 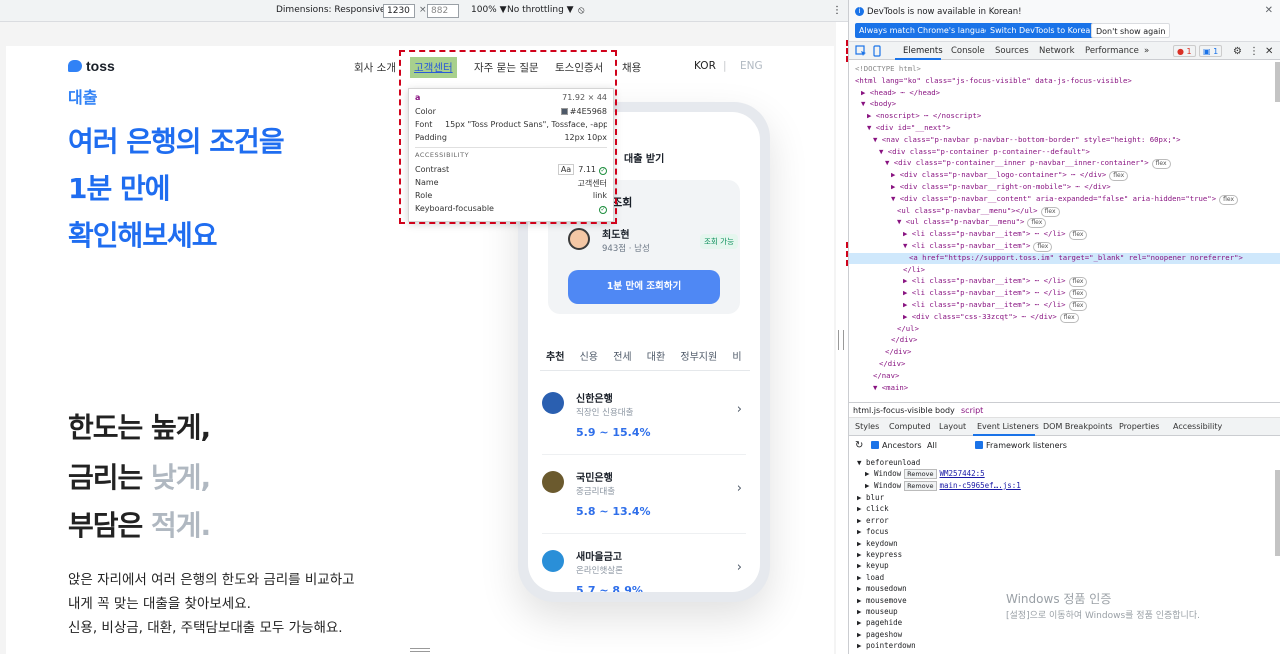 What do you see at coordinates (91, 66) in the screenshot?
I see `toss-logo: toss` at bounding box center [91, 66].